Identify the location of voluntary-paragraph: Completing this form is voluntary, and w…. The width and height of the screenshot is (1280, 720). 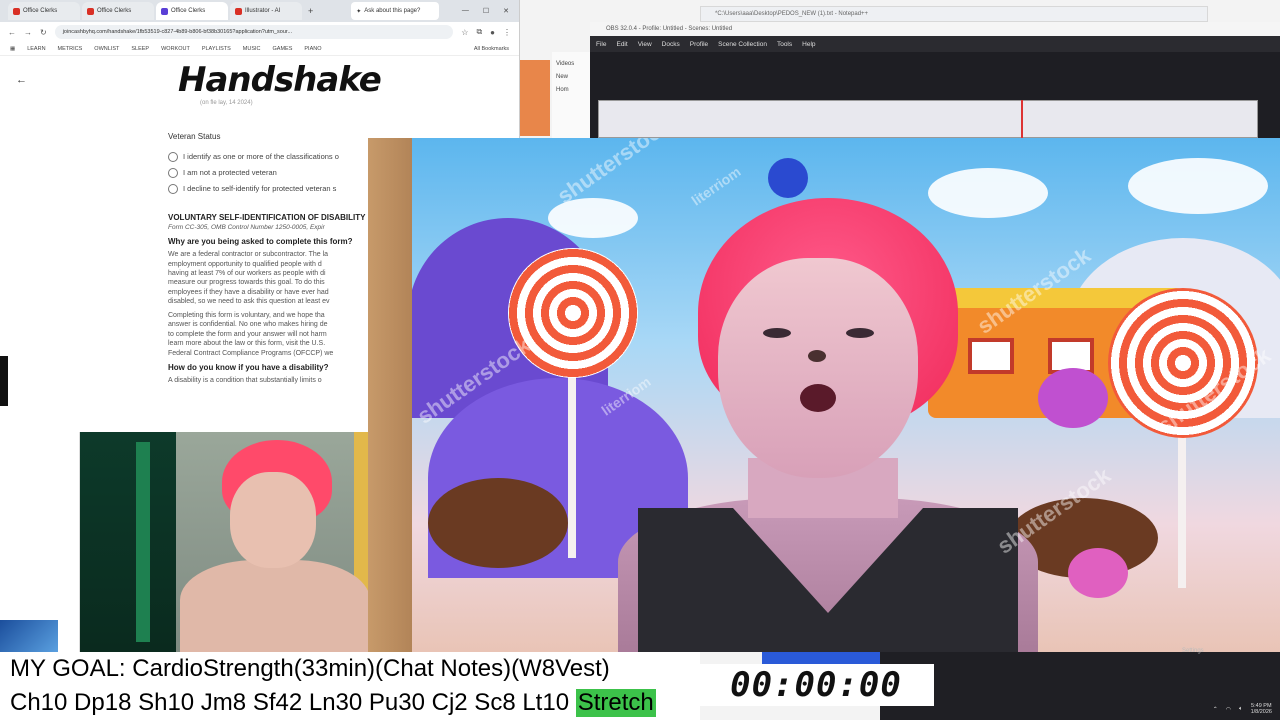
(251, 334).